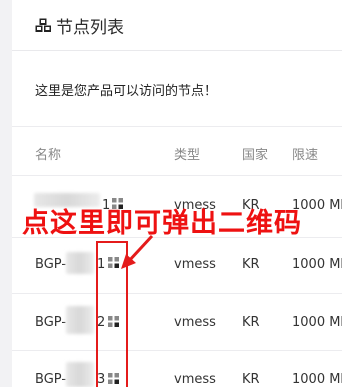 The width and height of the screenshot is (342, 387). What do you see at coordinates (126, 91) in the screenshot?
I see `description-text: 这里是您产品可以访问的节点！` at bounding box center [126, 91].